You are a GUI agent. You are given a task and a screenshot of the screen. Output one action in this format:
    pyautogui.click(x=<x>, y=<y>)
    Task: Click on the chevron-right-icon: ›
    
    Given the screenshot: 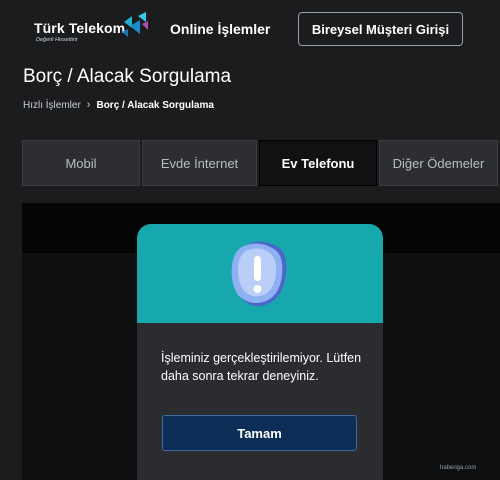 What is the action you would take?
    pyautogui.click(x=88, y=105)
    